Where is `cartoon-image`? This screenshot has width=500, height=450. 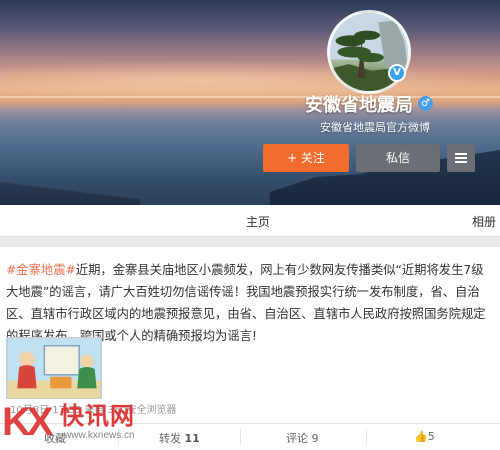
cartoon-image is located at coordinates (54, 368).